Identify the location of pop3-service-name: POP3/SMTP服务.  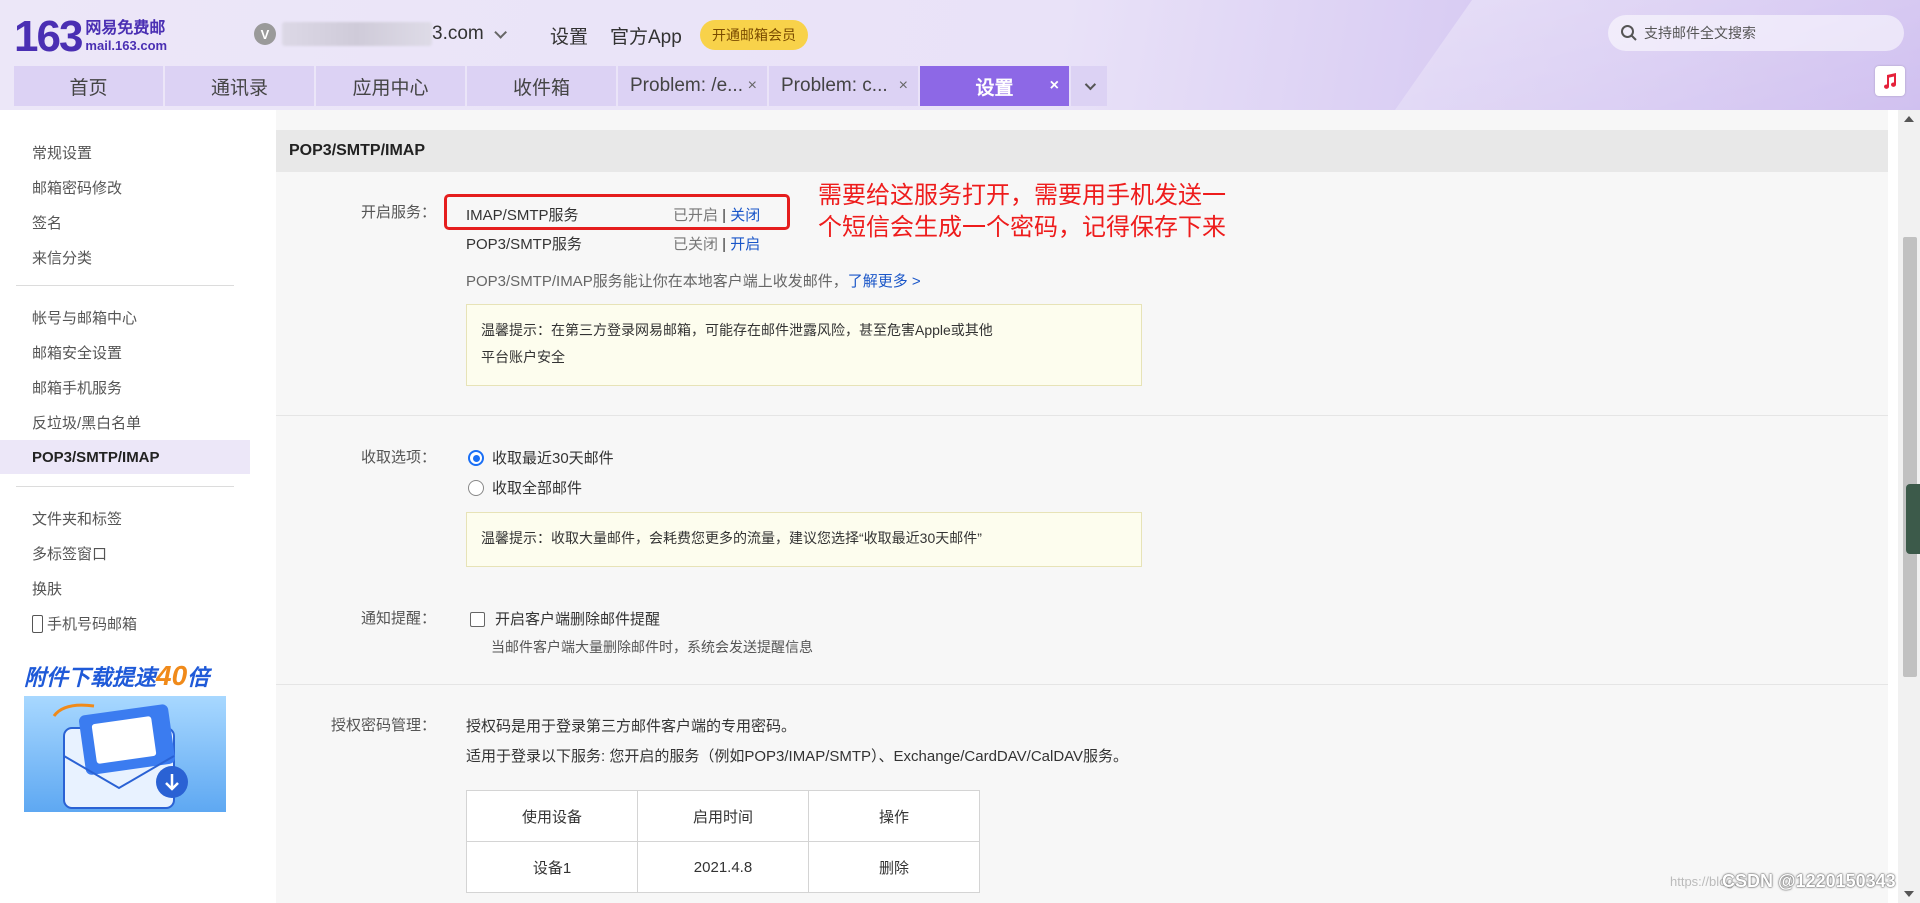
(524, 244).